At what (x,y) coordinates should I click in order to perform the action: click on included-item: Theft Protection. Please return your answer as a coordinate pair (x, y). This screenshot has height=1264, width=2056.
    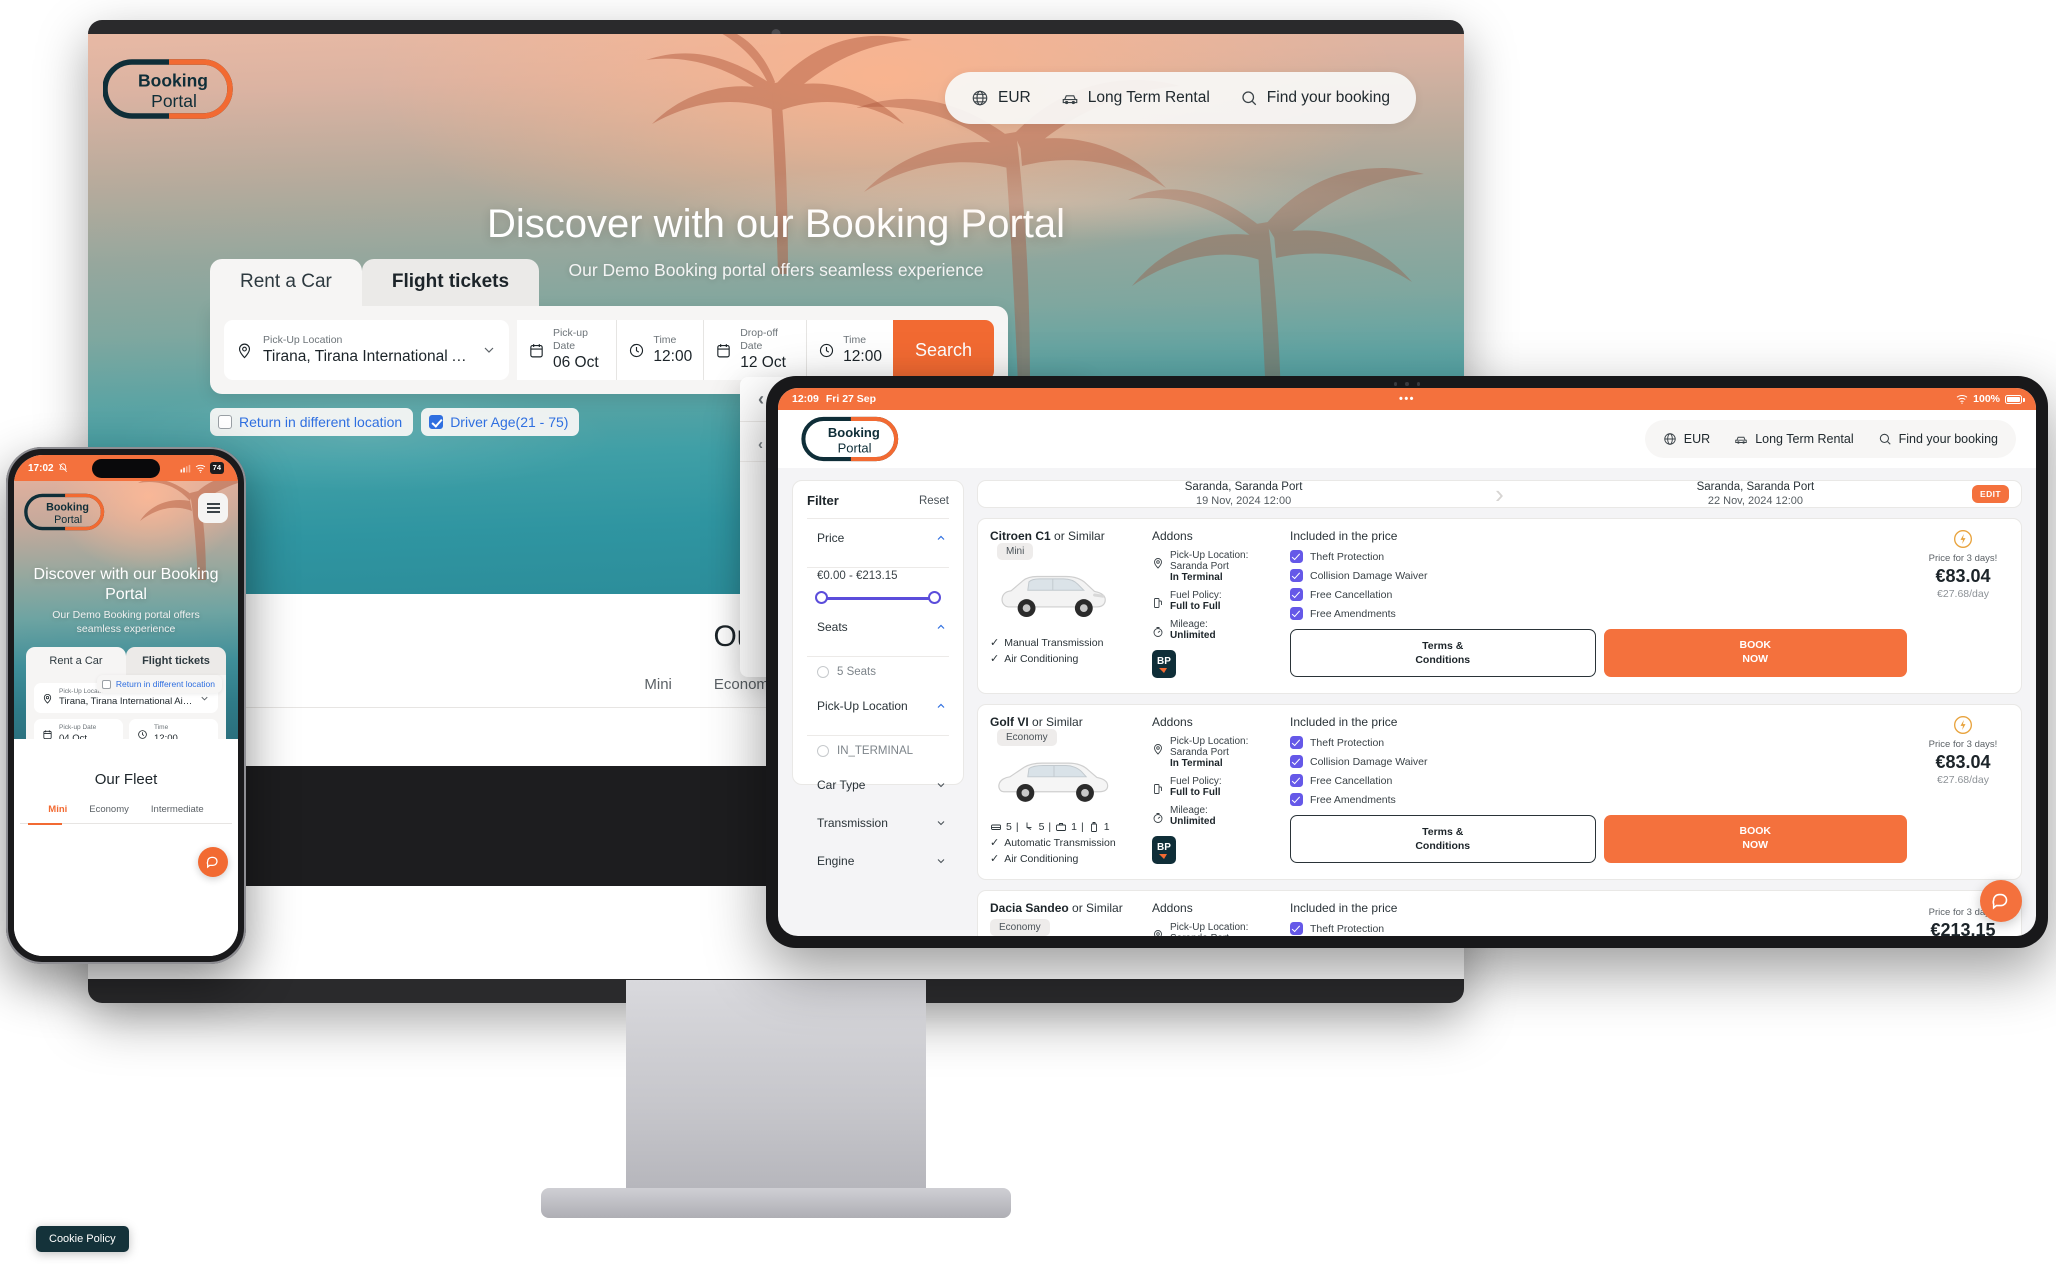
    Looking at the image, I should click on (1598, 556).